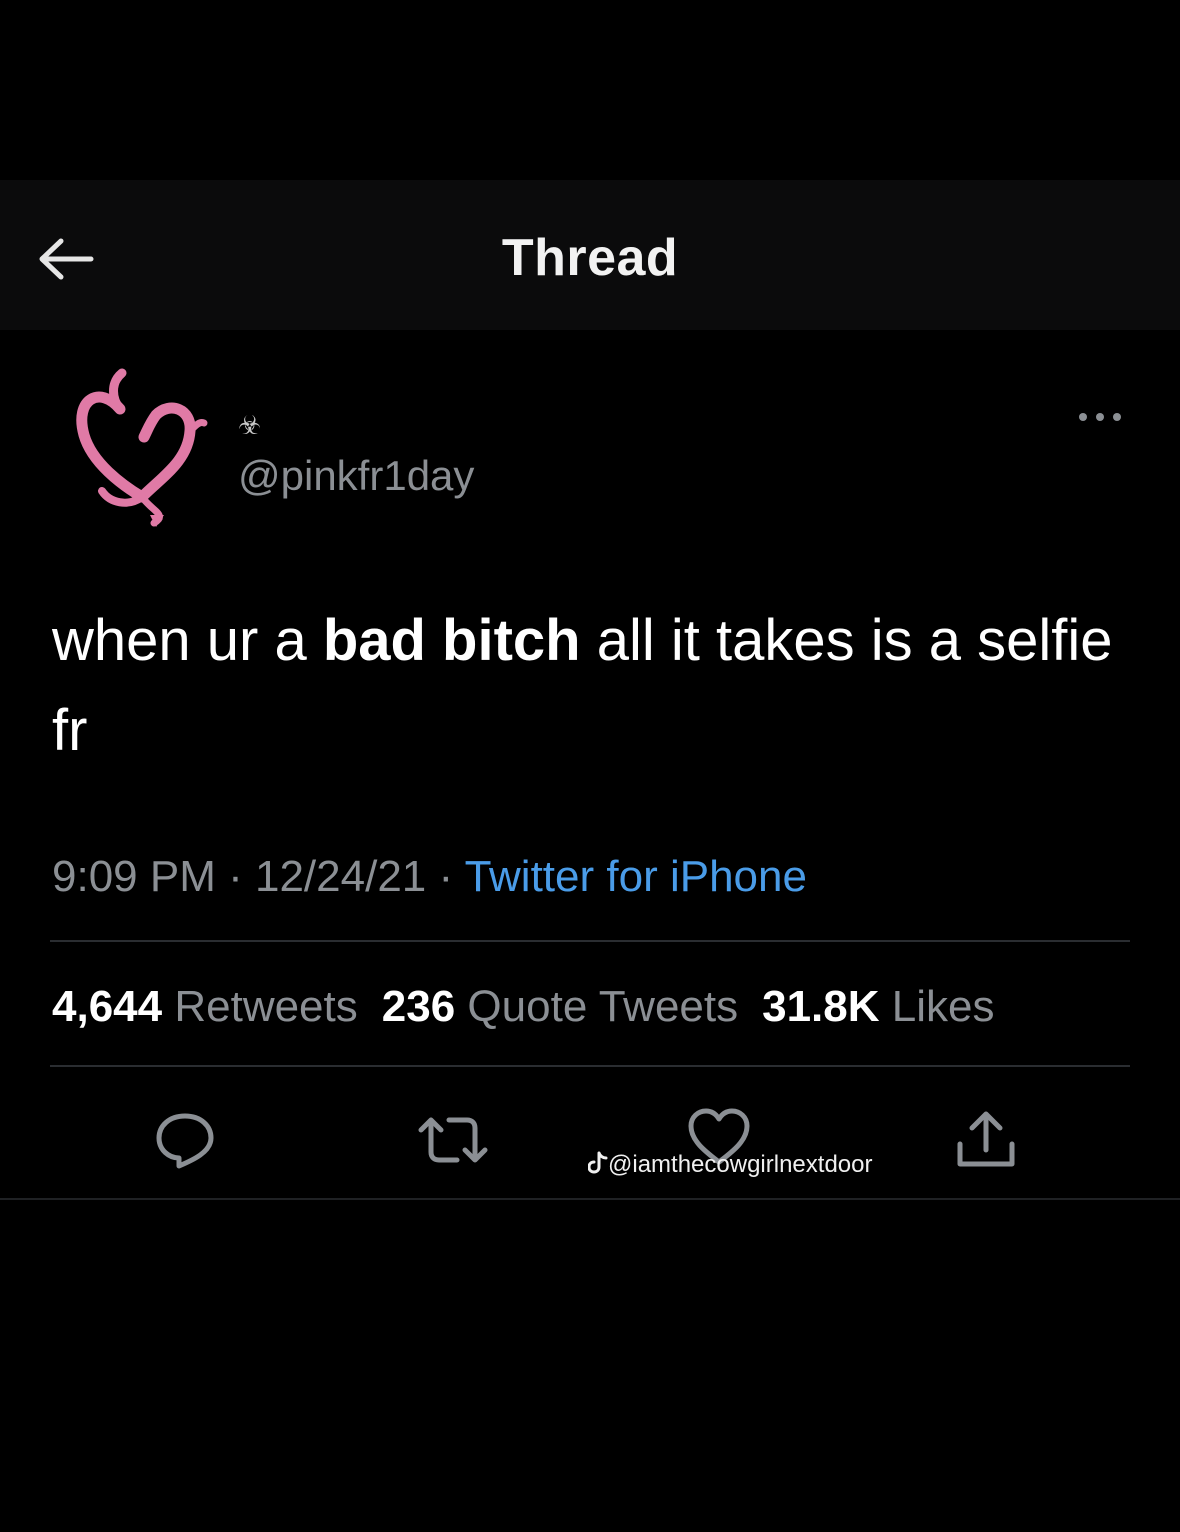 The width and height of the screenshot is (1180, 1532). Describe the element at coordinates (597, 1162) in the screenshot. I see `tiktok-icon` at that location.